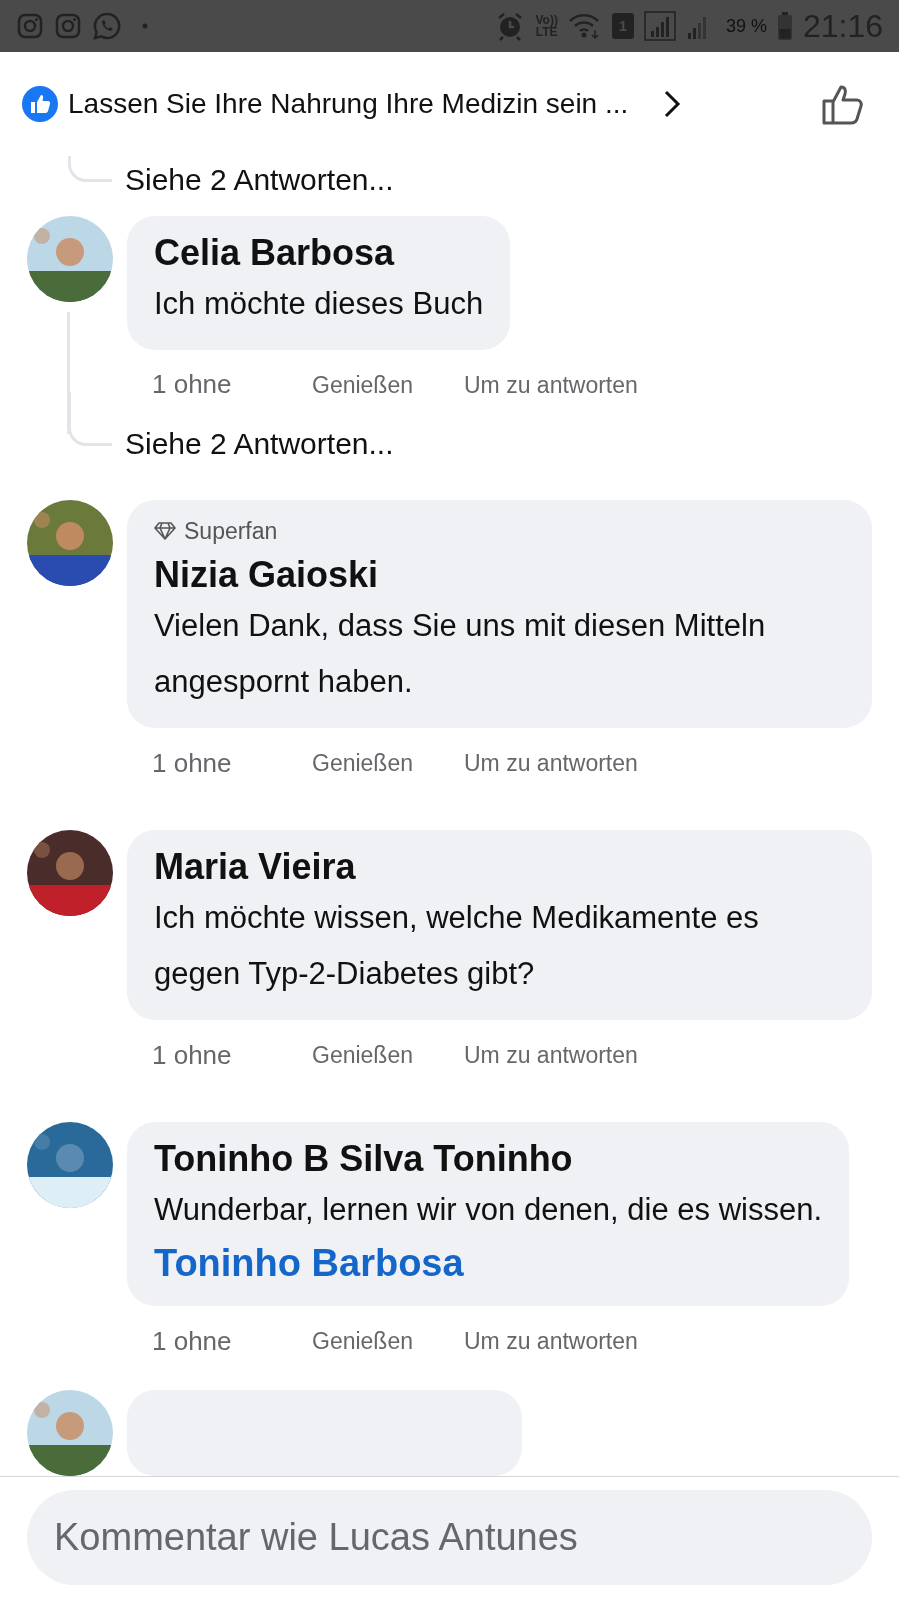  I want to click on author-name: Maria Vieira, so click(255, 867).